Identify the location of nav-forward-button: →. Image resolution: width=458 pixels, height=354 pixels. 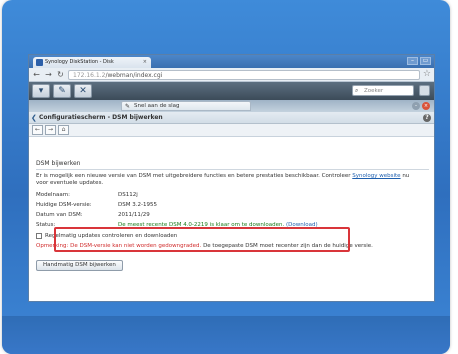
(50, 130).